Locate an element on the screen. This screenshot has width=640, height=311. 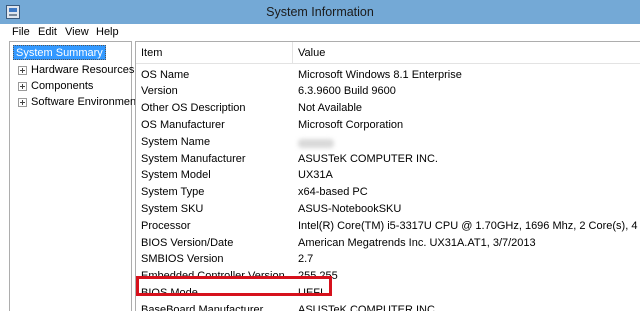
value-cell: Not Available is located at coordinates (330, 108).